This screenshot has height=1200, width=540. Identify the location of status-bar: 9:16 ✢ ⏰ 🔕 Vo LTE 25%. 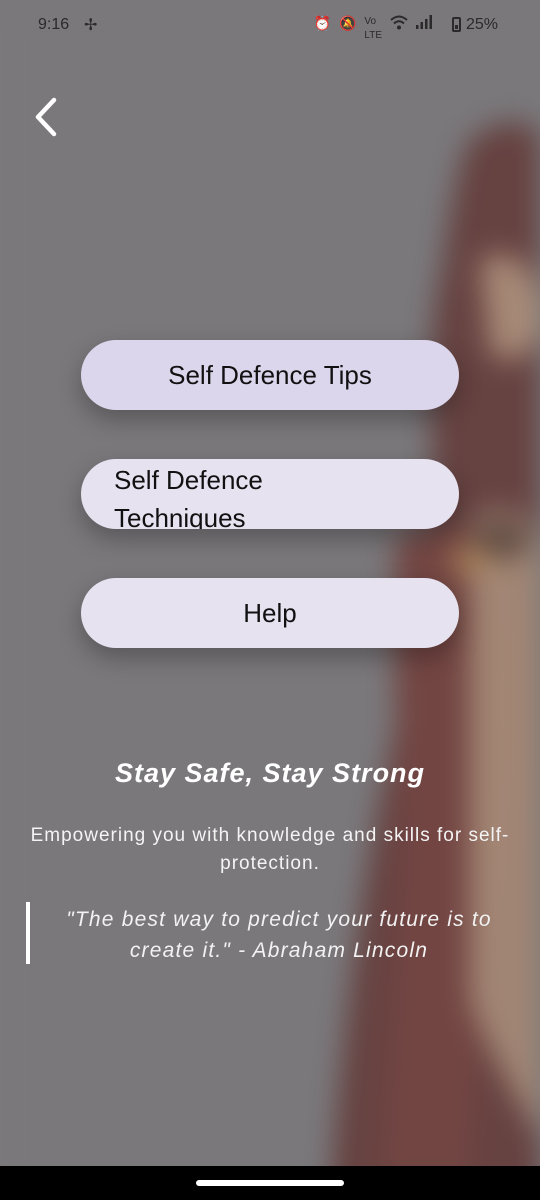
(270, 26).